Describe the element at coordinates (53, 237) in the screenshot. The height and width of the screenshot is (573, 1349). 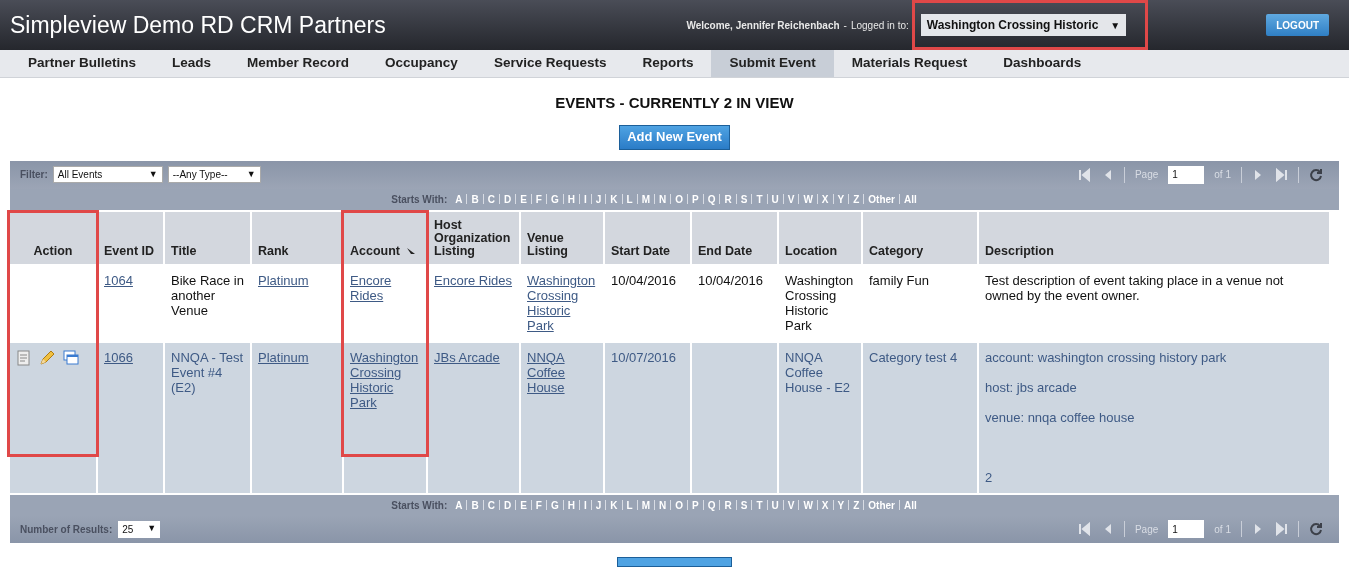
I see `column-header: Action` at that location.